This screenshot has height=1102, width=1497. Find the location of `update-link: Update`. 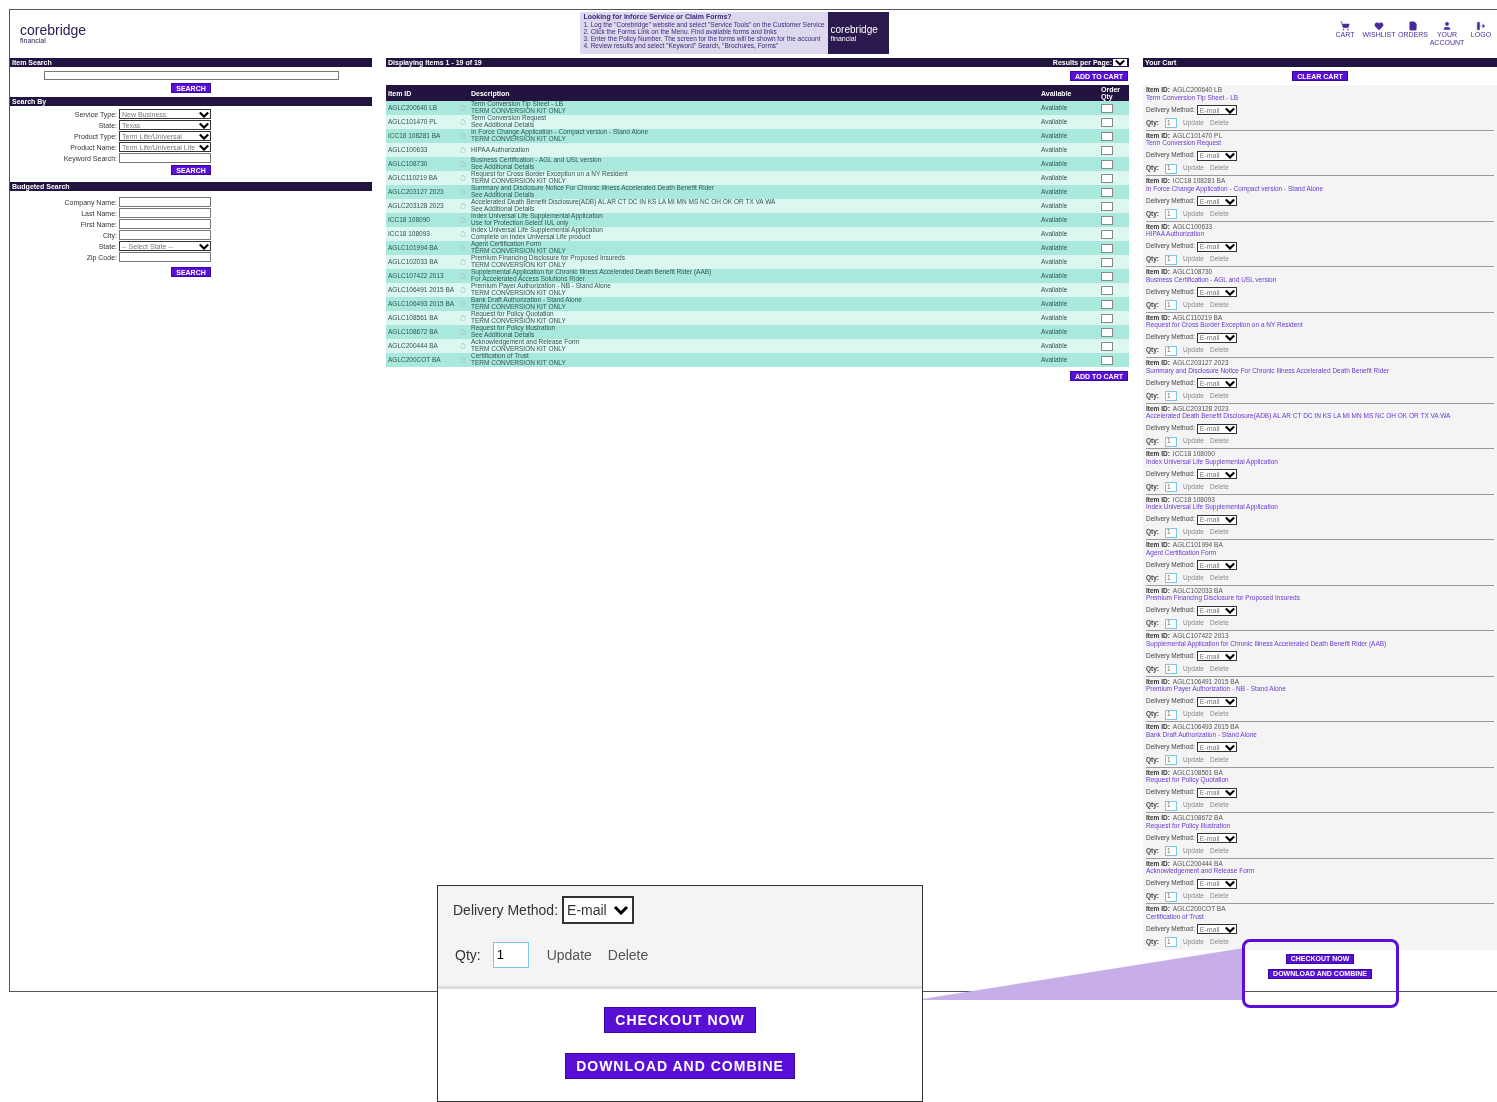

update-link: Update is located at coordinates (569, 955).